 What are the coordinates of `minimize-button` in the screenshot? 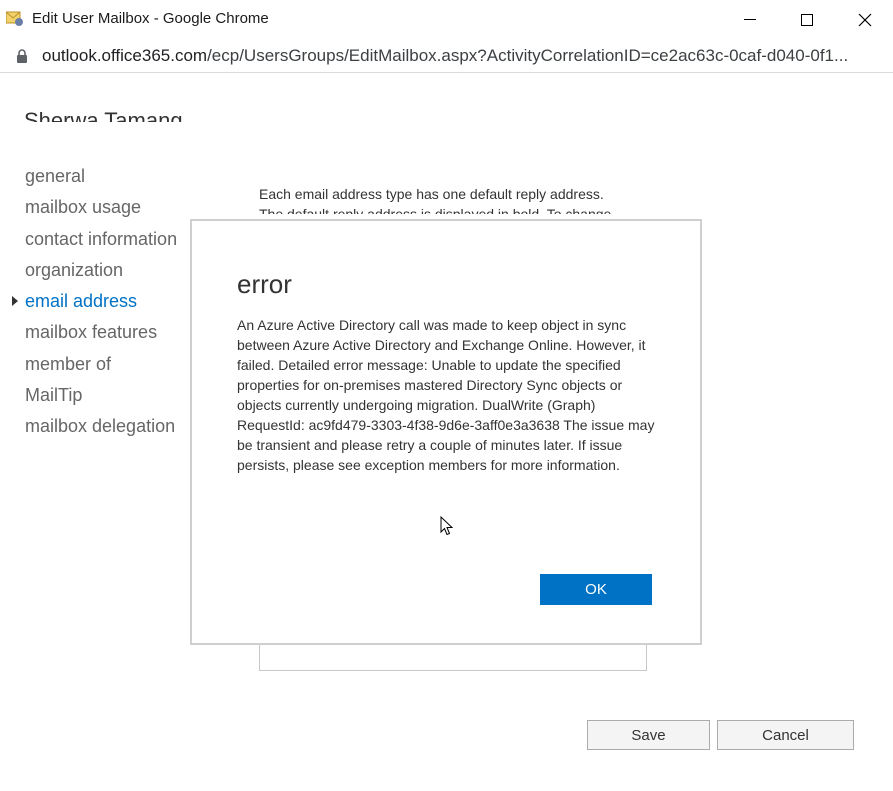 It's located at (749, 20).